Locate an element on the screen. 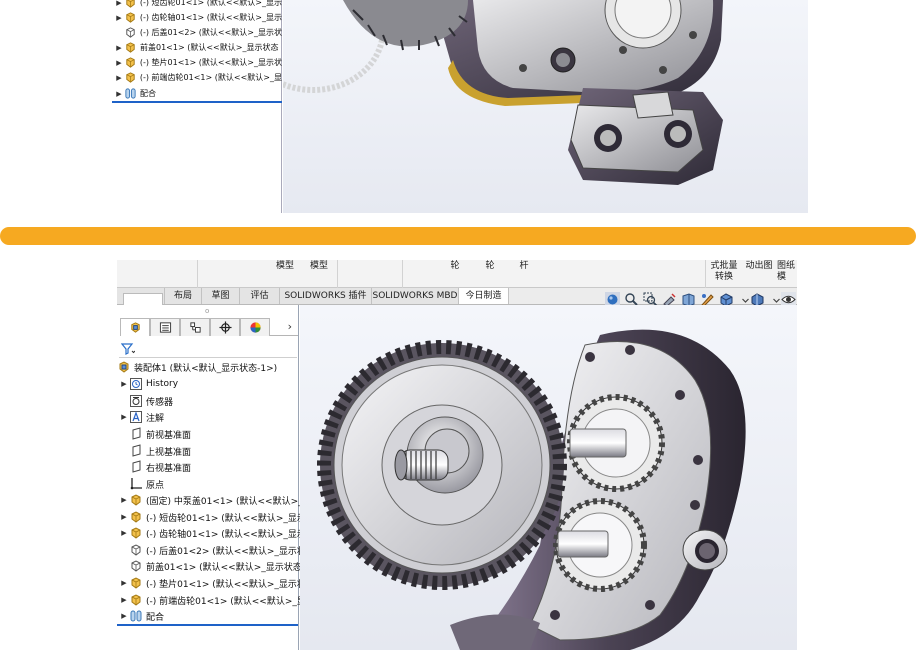 Image resolution: width=916 pixels, height=650 pixels. filter-bar is located at coordinates (208, 349).